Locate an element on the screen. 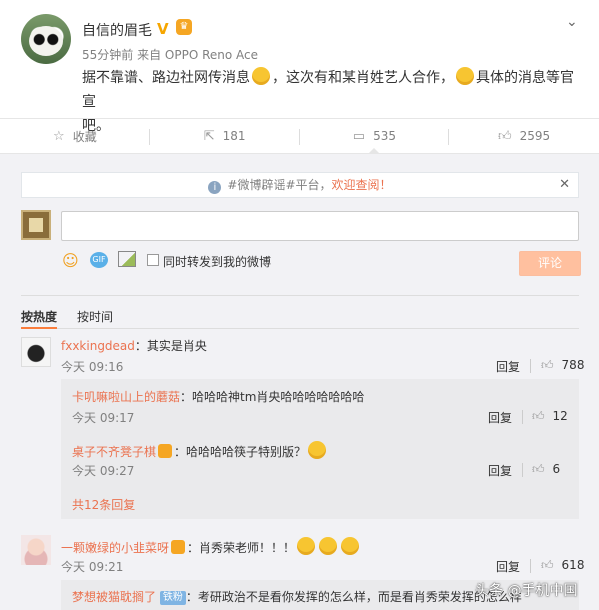 The image size is (599, 610). comment-like-count: 788 is located at coordinates (573, 365).